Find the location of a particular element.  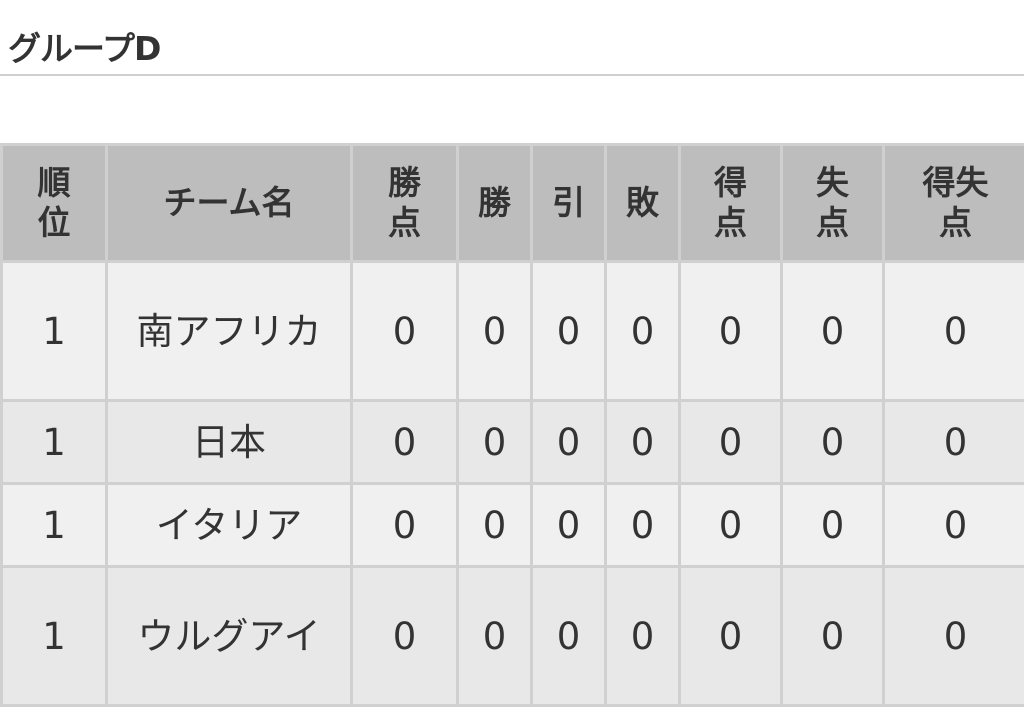

header-wins: 勝 is located at coordinates (494, 203).